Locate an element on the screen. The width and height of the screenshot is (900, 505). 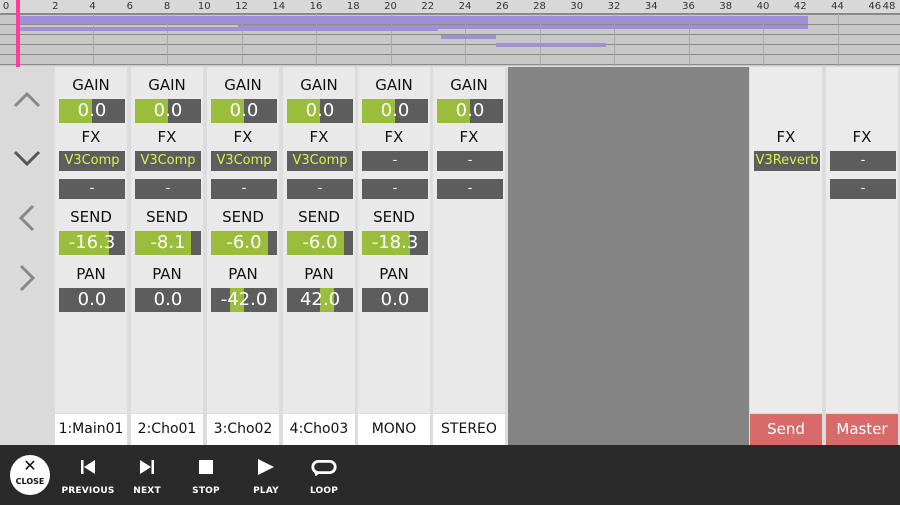
ruler-label: 26 is located at coordinates (502, 6).